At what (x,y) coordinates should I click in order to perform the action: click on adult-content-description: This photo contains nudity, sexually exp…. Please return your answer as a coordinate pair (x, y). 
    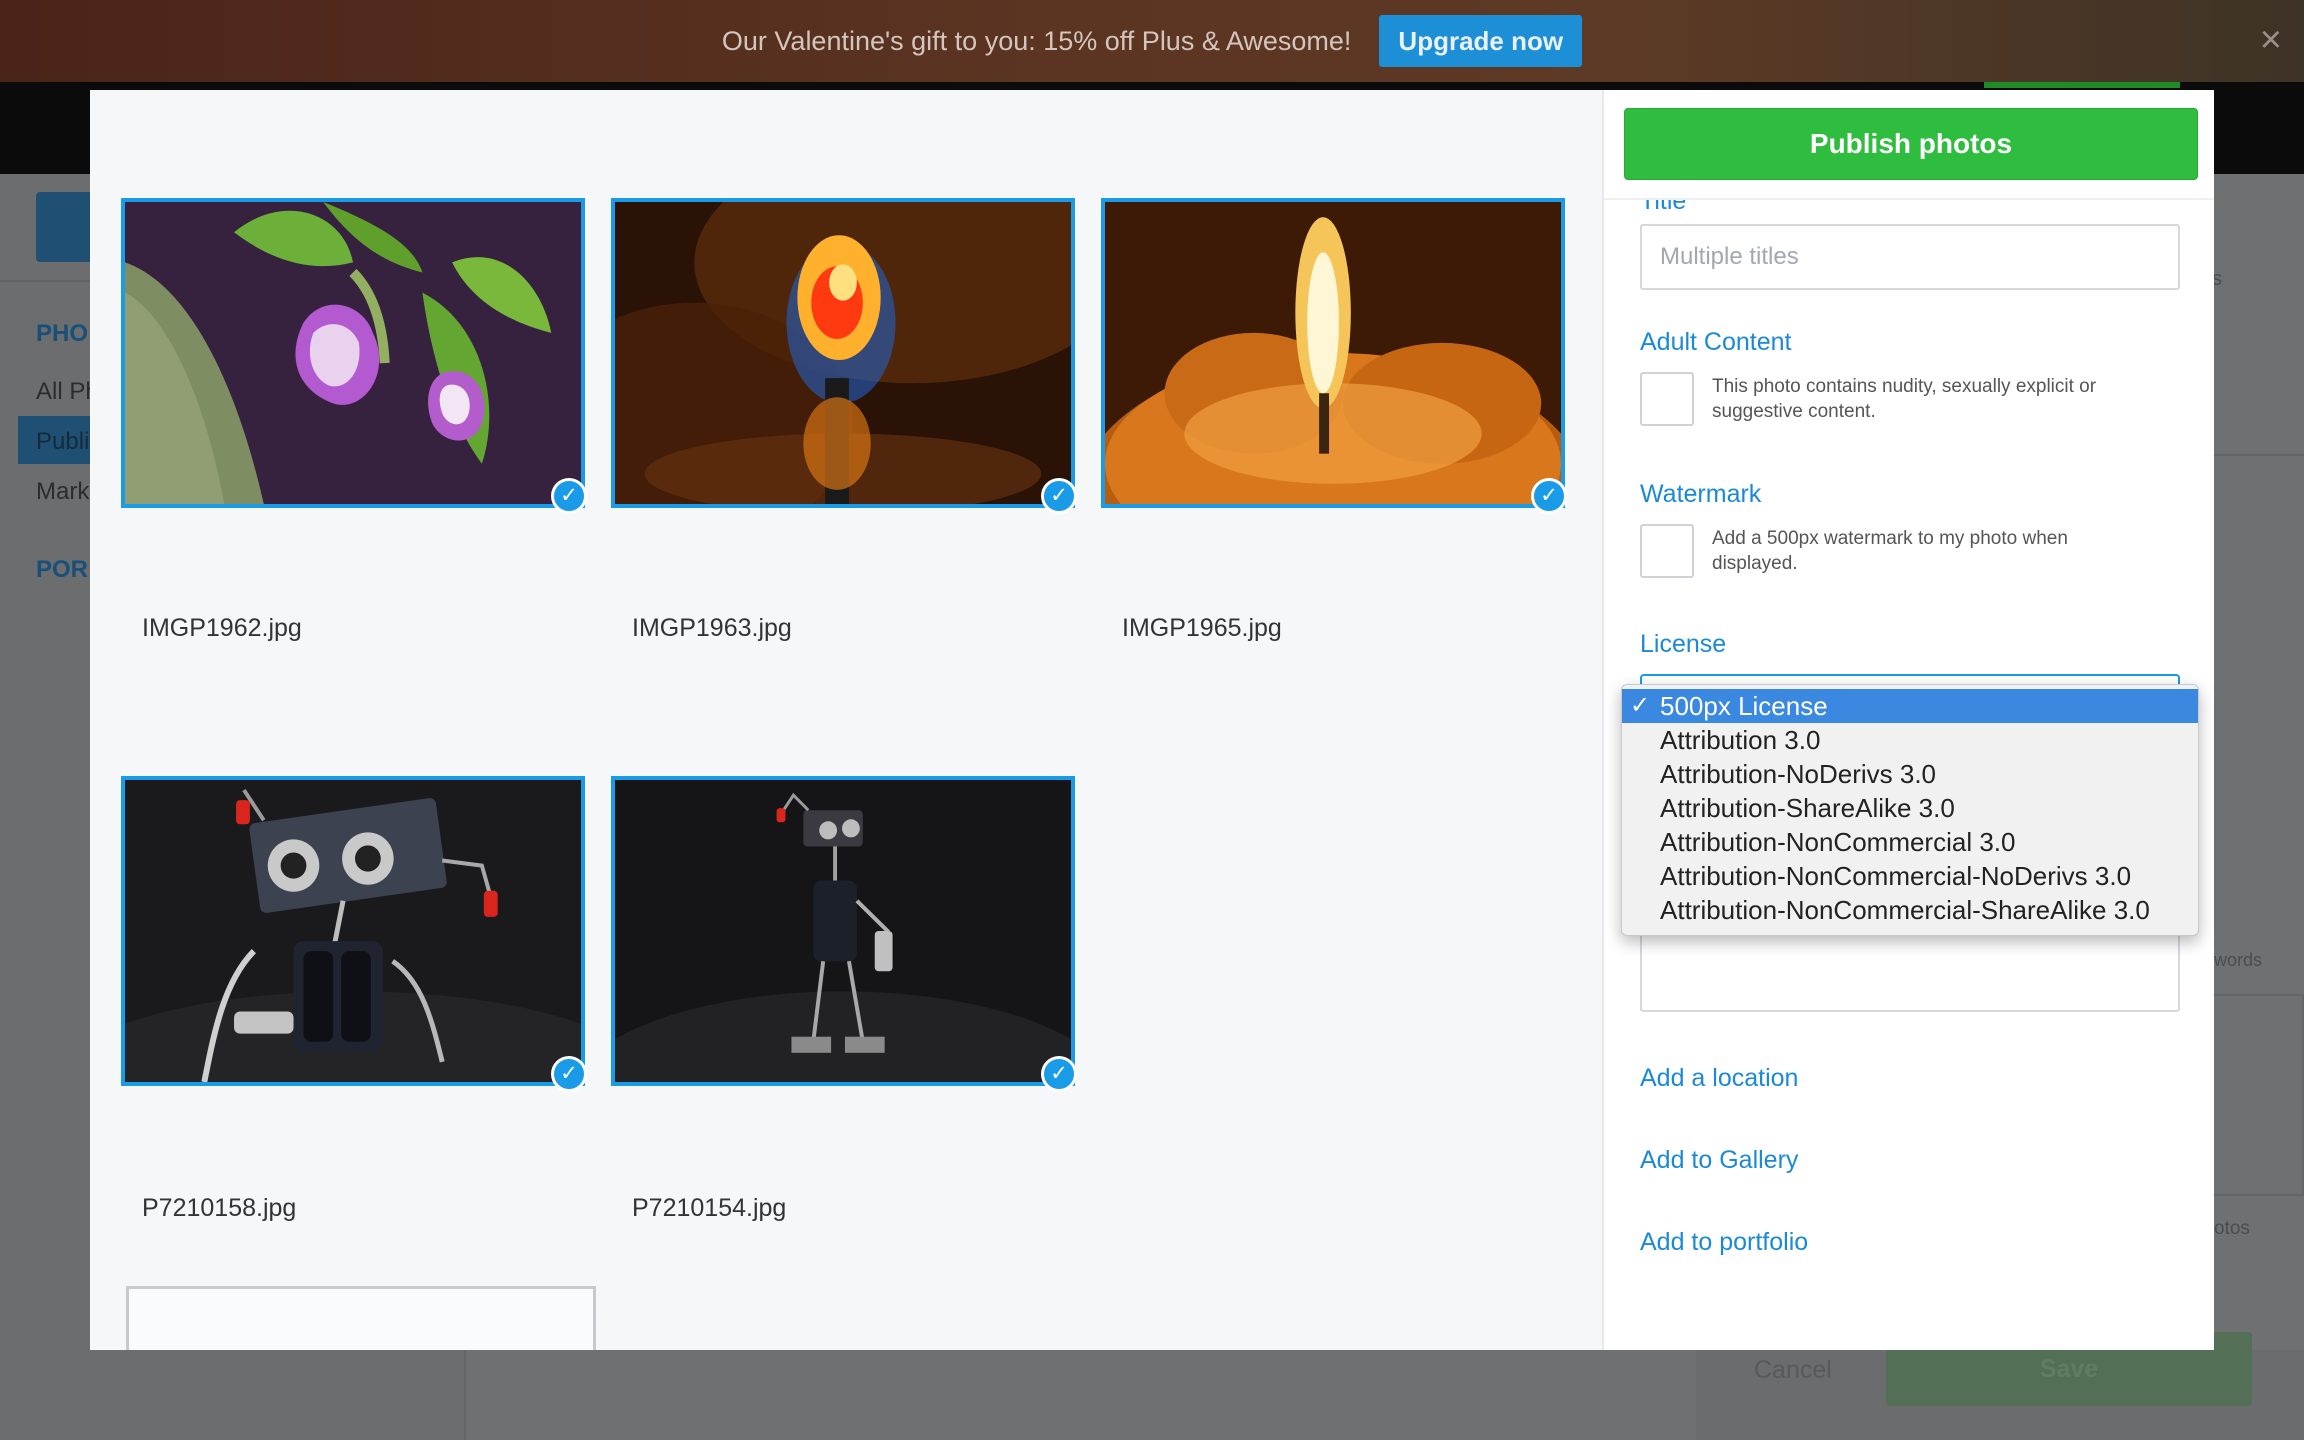
    Looking at the image, I should click on (1904, 399).